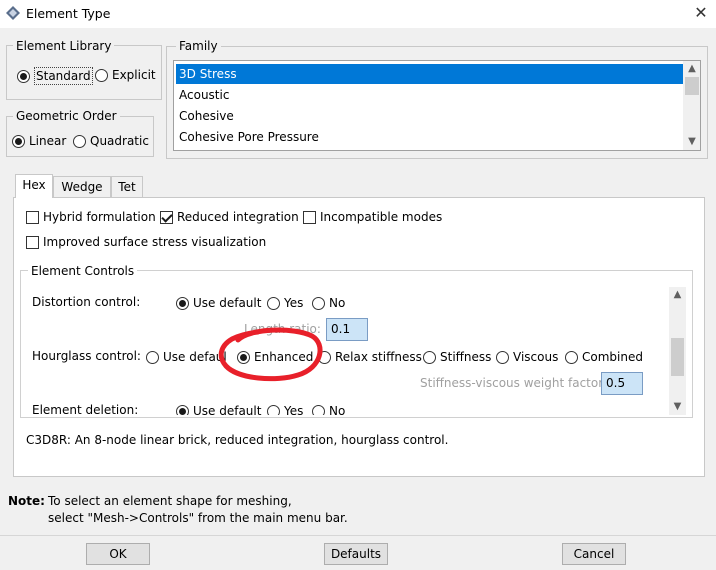 This screenshot has height=570, width=716. What do you see at coordinates (294, 409) in the screenshot?
I see `deletion-yes-label: Yes` at bounding box center [294, 409].